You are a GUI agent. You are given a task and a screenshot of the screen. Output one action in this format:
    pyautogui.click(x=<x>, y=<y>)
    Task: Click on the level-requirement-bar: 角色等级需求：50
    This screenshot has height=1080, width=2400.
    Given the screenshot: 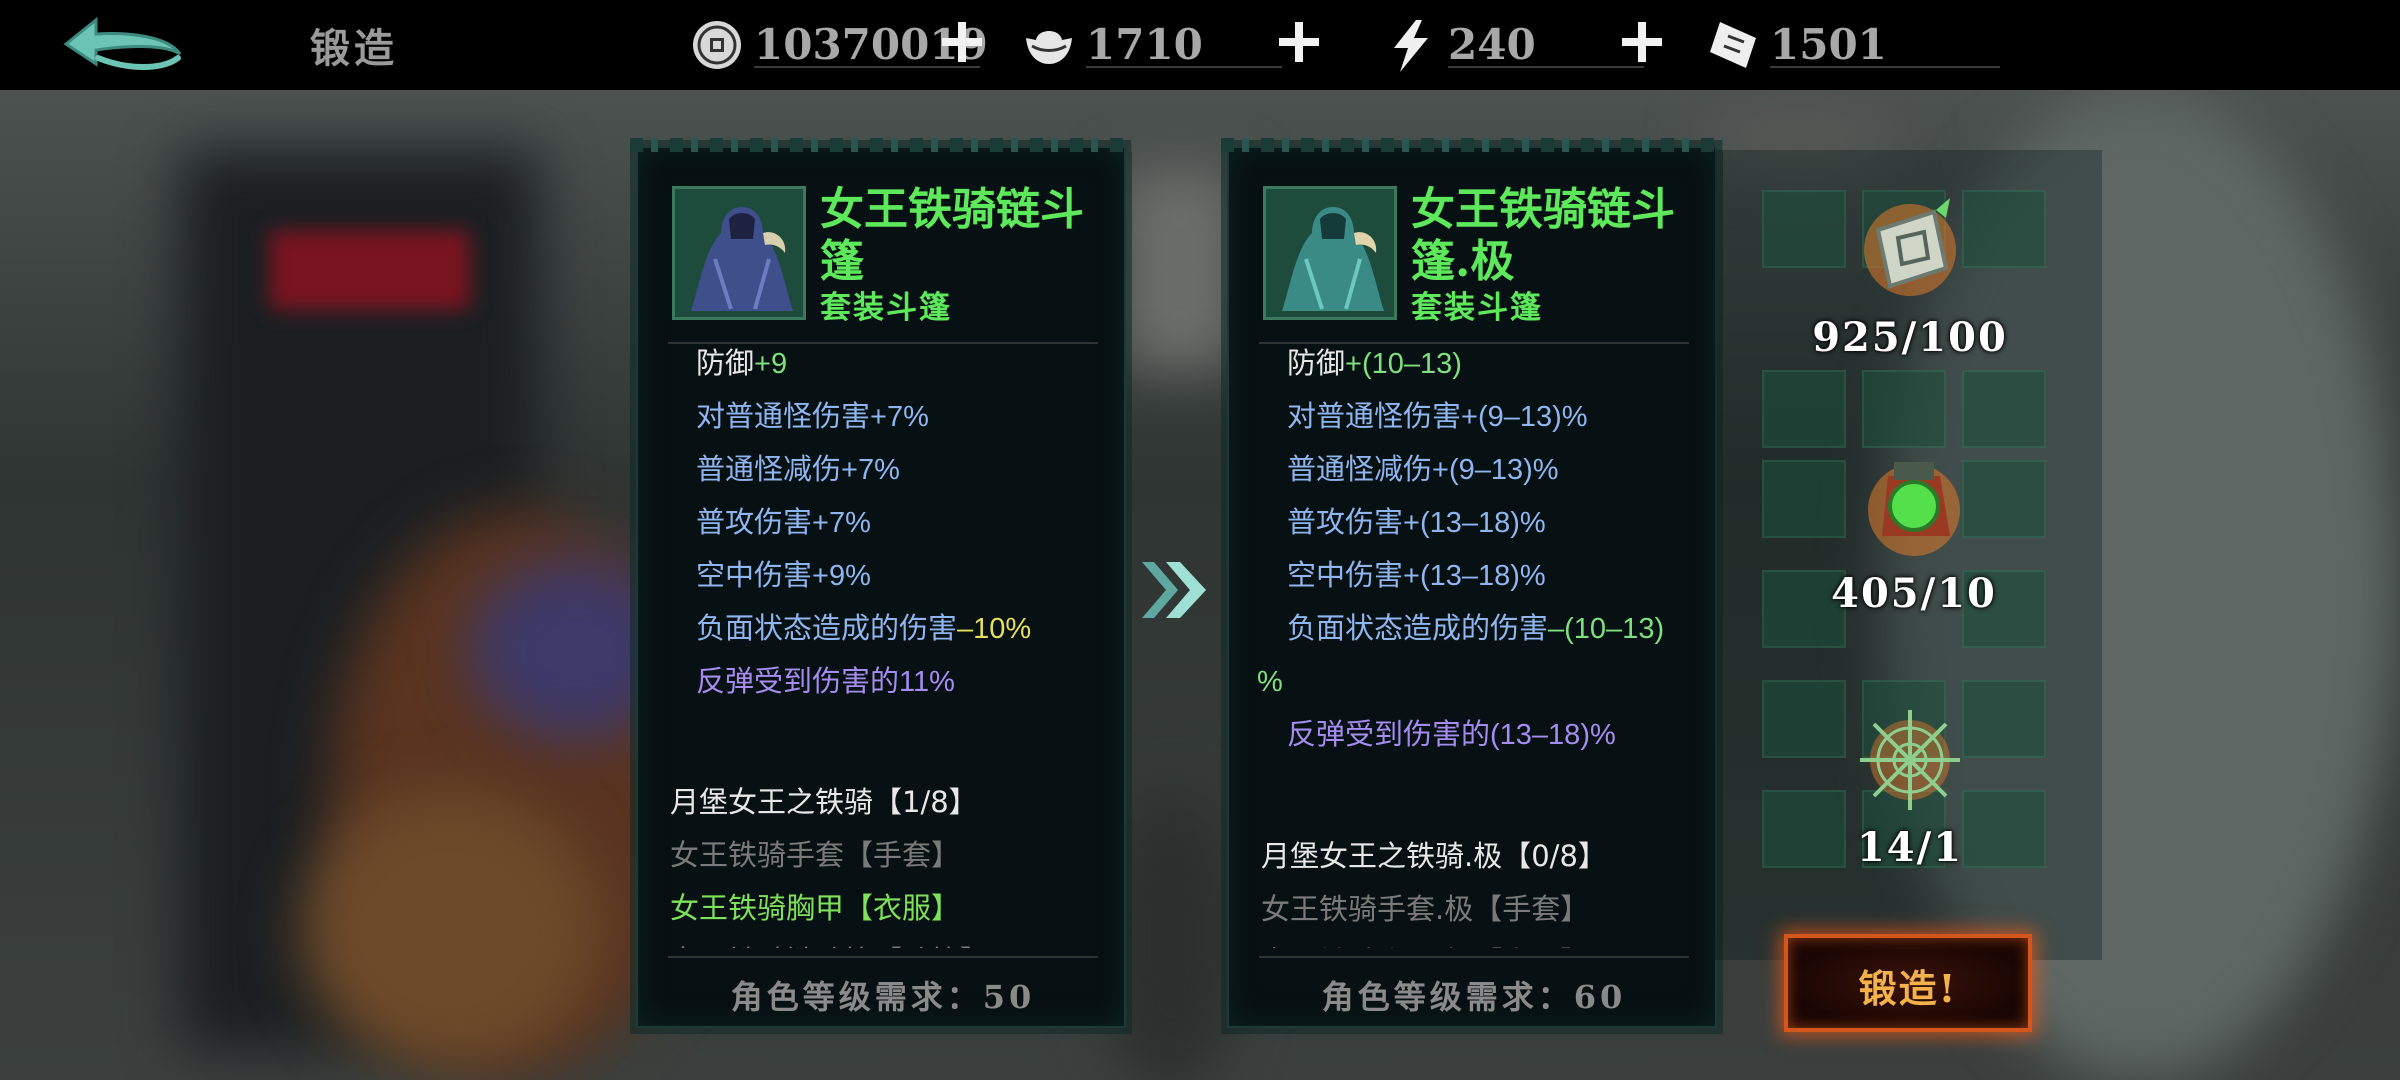 What is the action you would take?
    pyautogui.click(x=883, y=991)
    